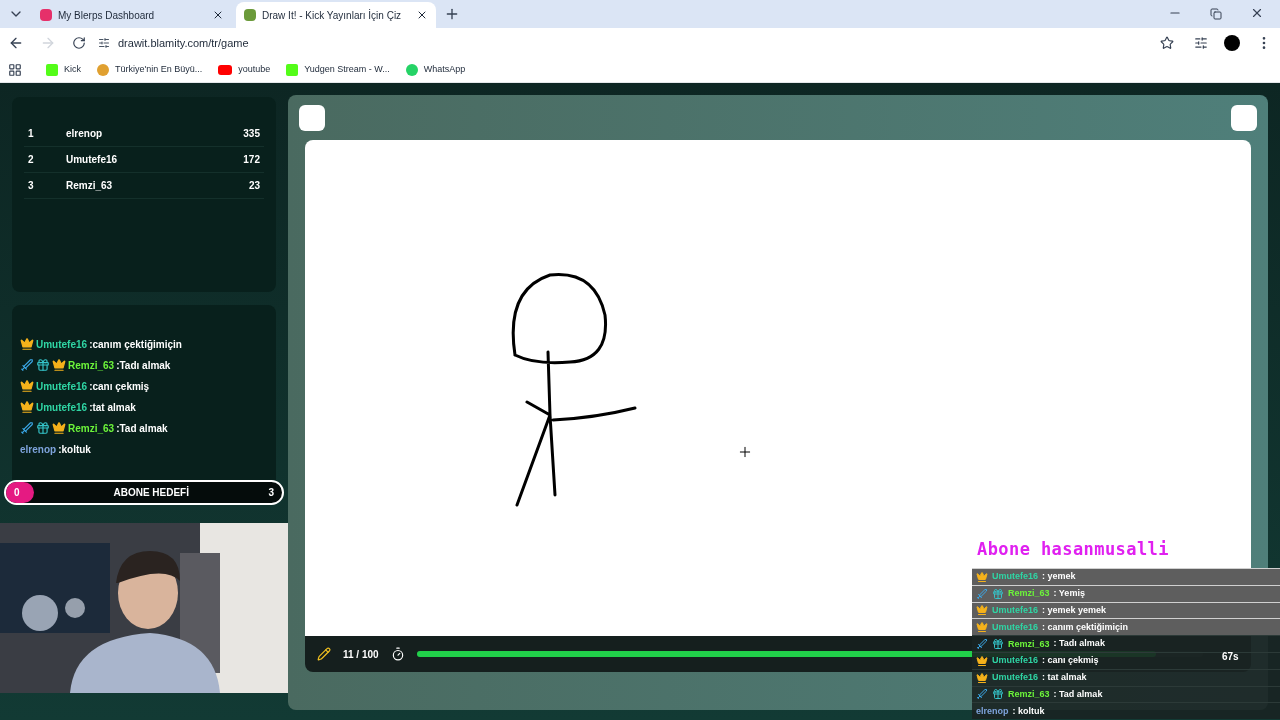  I want to click on chat-message: : koltuk, so click(1028, 711).